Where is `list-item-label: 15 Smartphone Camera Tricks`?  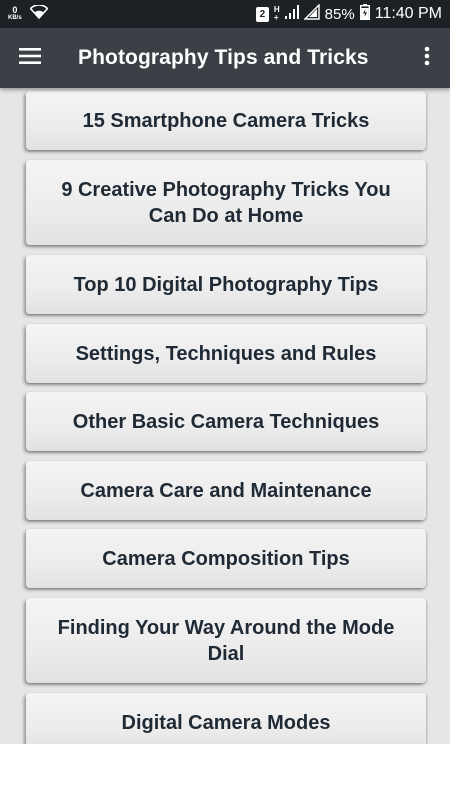 list-item-label: 15 Smartphone Camera Tricks is located at coordinates (226, 120).